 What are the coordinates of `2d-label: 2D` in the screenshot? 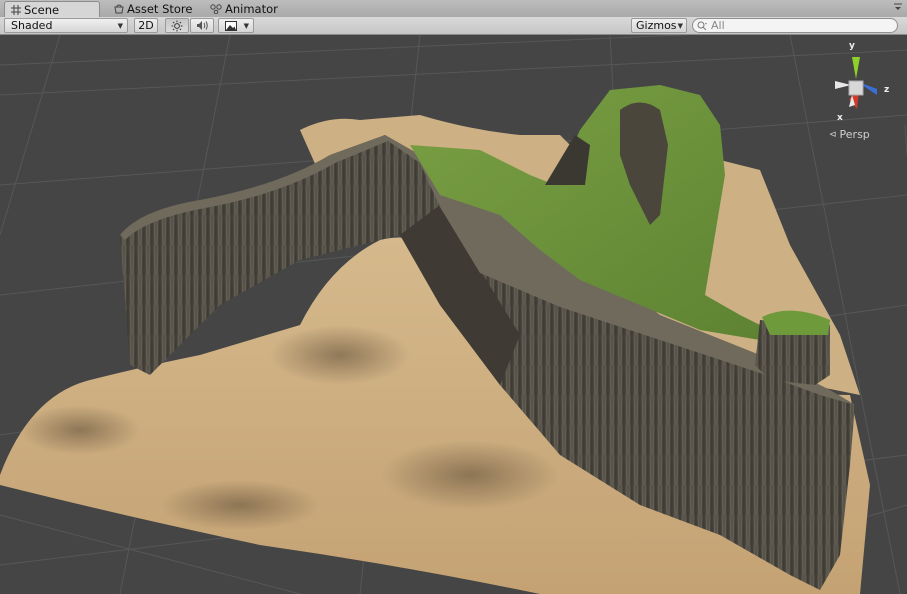 It's located at (146, 25).